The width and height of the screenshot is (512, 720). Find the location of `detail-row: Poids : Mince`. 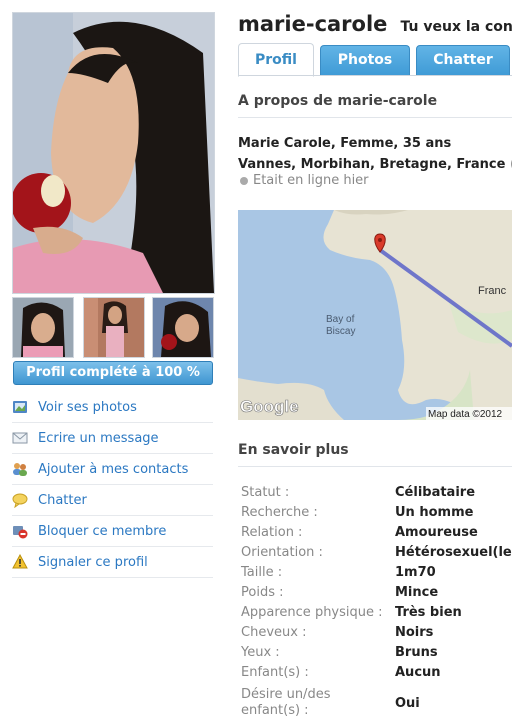

detail-row: Poids : Mince is located at coordinates (376, 592).